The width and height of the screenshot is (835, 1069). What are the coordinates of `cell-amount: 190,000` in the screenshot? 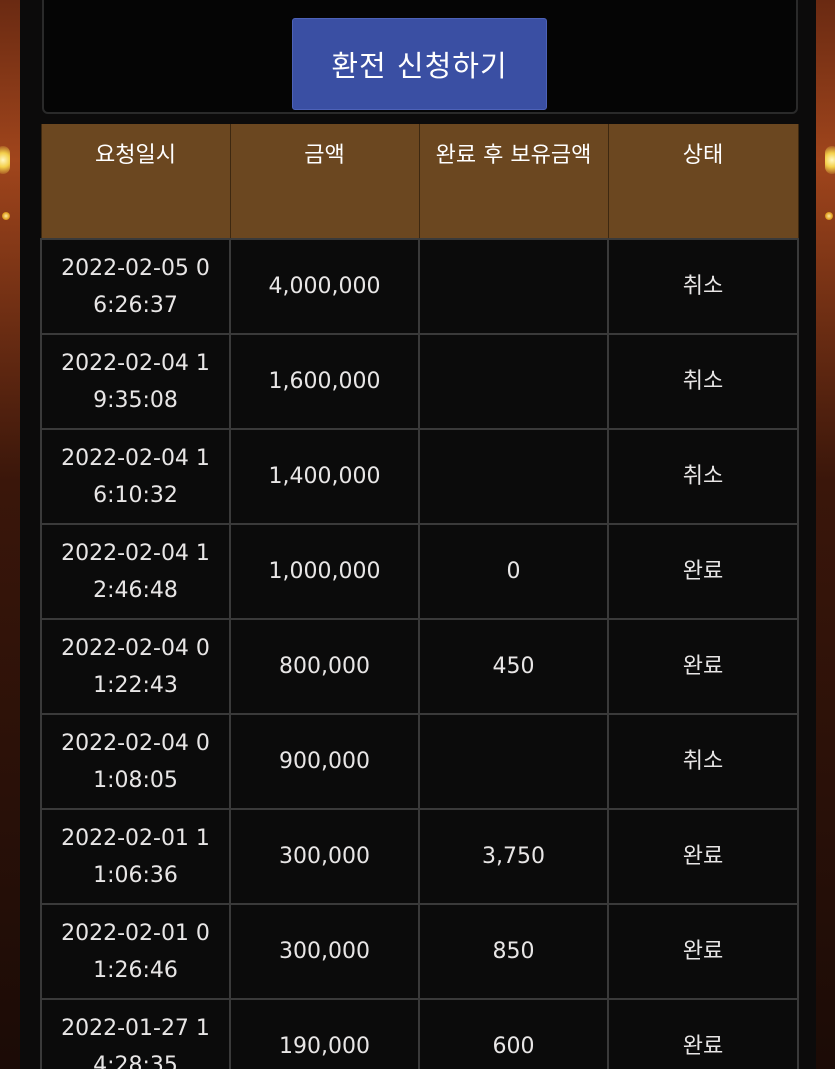 It's located at (324, 1033).